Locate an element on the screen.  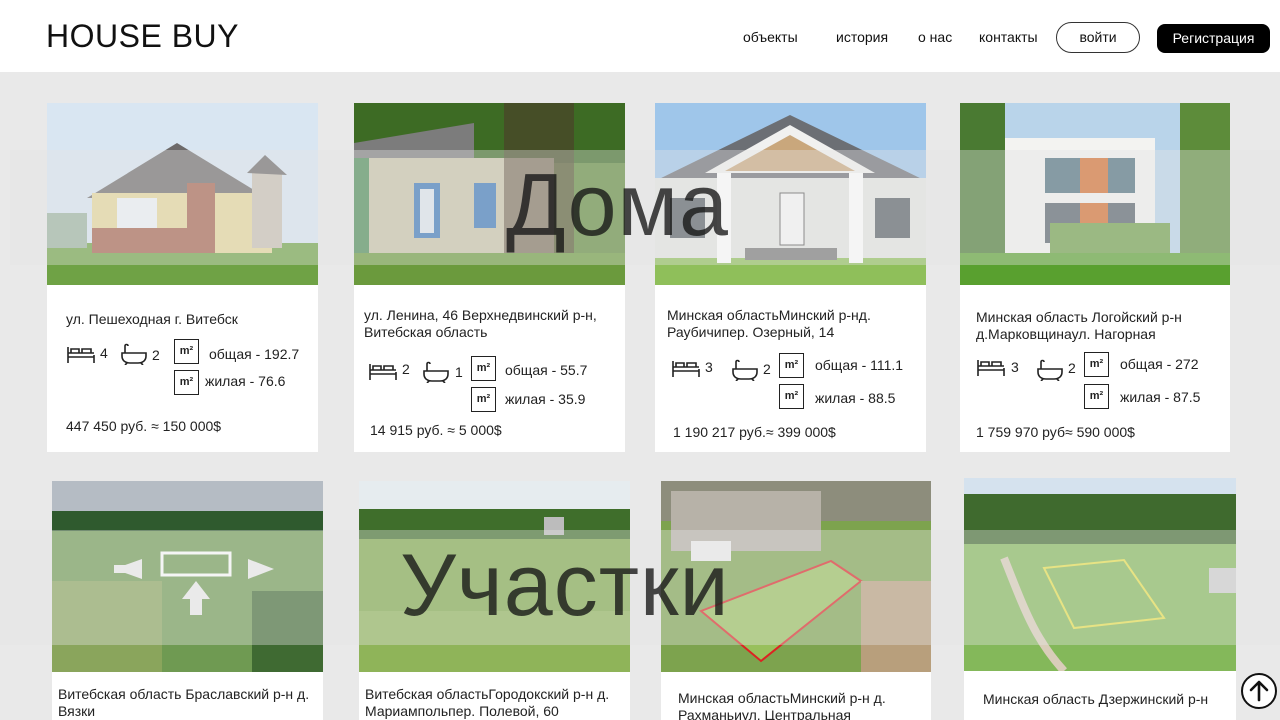
section-title-houses: Дома is located at coordinates (617, 204).